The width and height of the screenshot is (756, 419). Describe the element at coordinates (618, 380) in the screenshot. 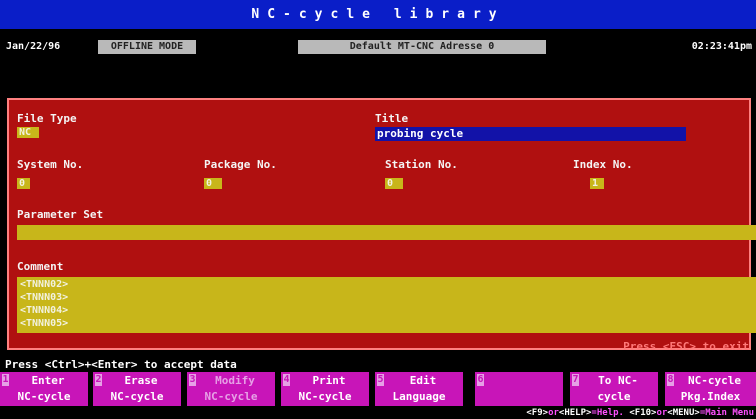

I see `fkey-label-line1: To NC-` at that location.